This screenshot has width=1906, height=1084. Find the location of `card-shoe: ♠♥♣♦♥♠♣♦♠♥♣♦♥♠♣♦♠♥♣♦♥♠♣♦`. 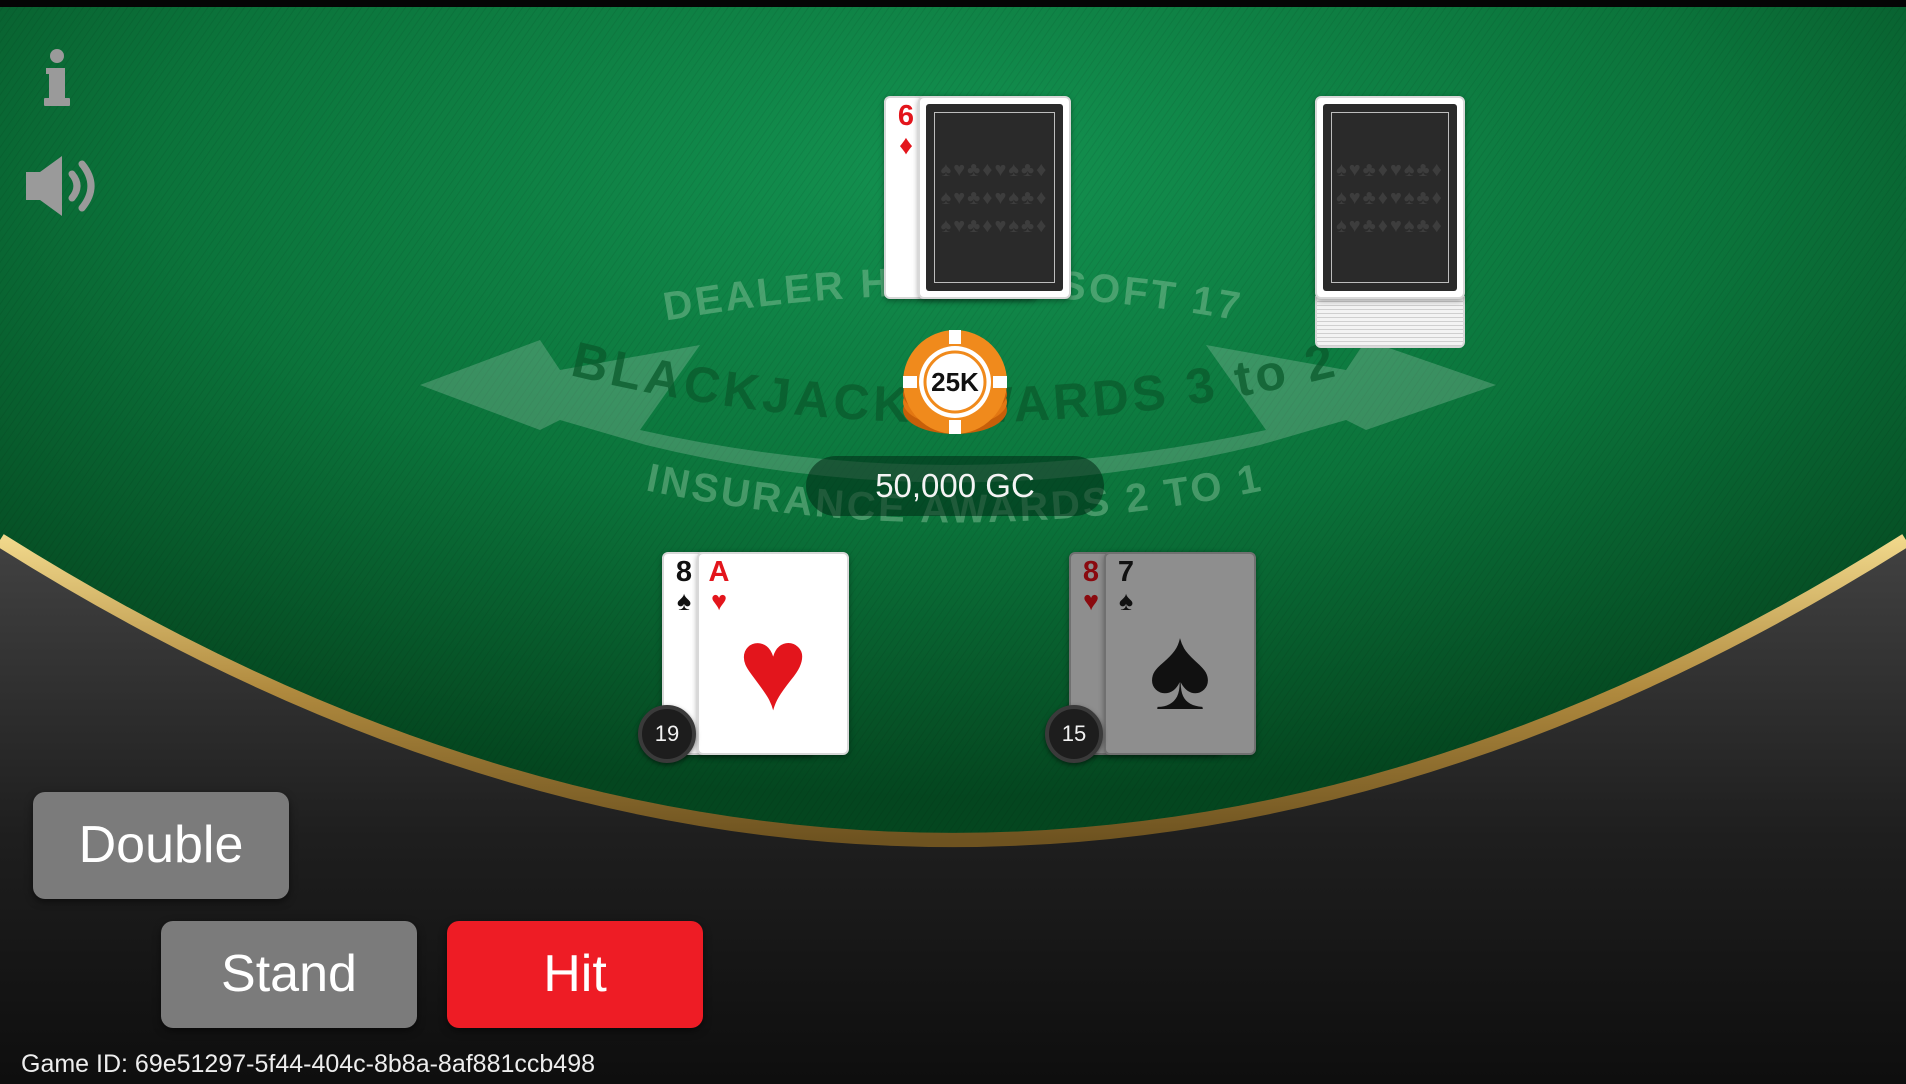

card-shoe: ♠♥♣♦♥♠♣♦♠♥♣♦♥♠♣♦♠♥♣♦♥♠♣♦ is located at coordinates (1390, 222).